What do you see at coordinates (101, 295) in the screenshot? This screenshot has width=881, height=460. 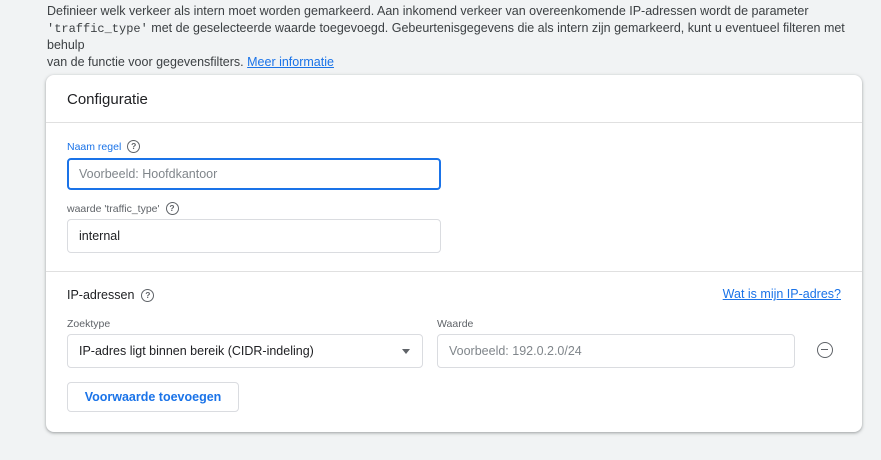 I see `ip-section-title-text: IP-adressen` at bounding box center [101, 295].